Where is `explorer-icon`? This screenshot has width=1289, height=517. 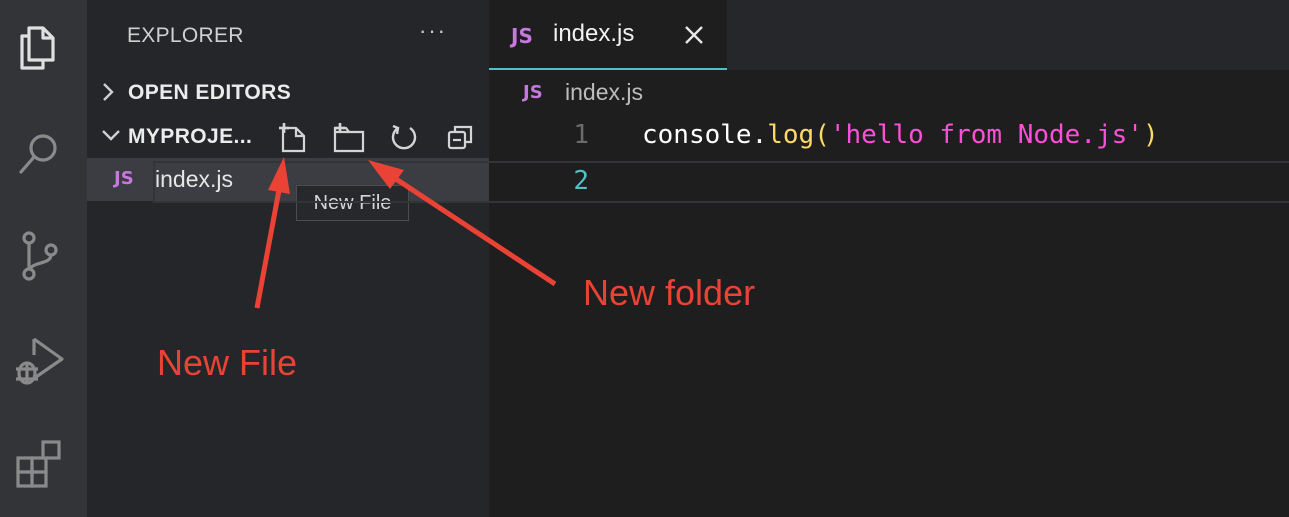 explorer-icon is located at coordinates (39, 45).